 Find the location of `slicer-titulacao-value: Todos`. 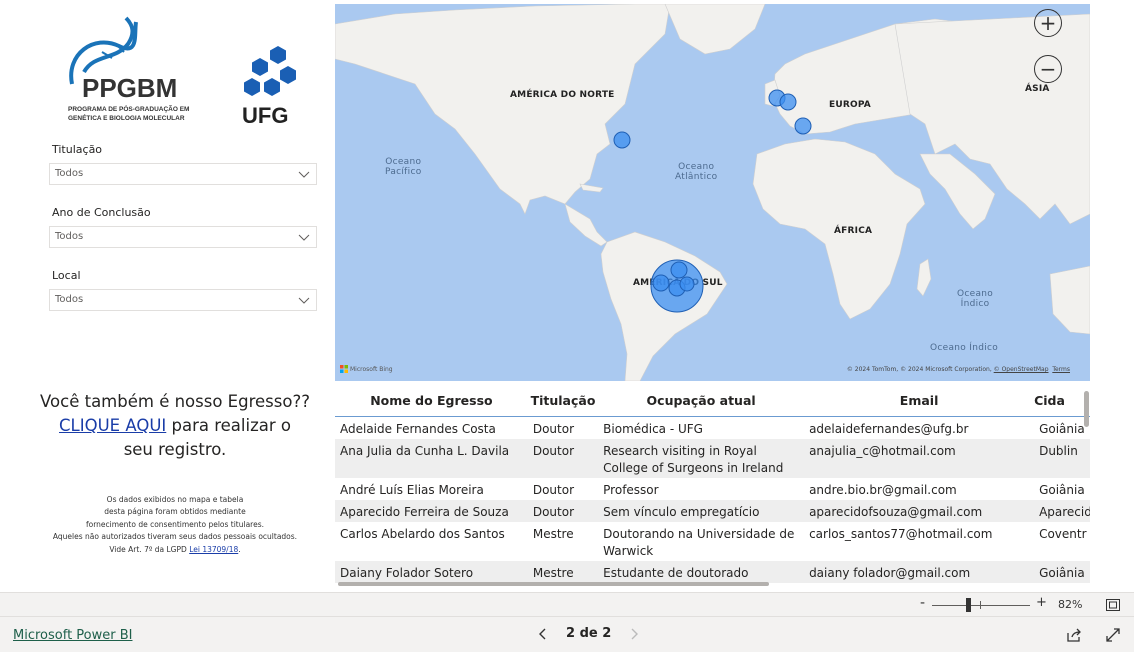

slicer-titulacao-value: Todos is located at coordinates (69, 173).